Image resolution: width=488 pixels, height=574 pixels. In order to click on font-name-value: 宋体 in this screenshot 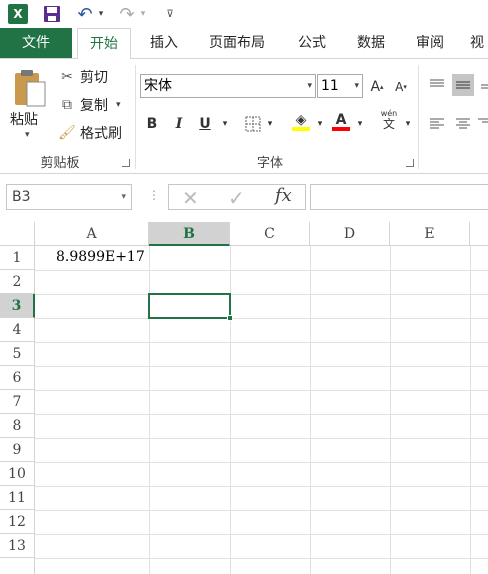, I will do `click(158, 86)`.